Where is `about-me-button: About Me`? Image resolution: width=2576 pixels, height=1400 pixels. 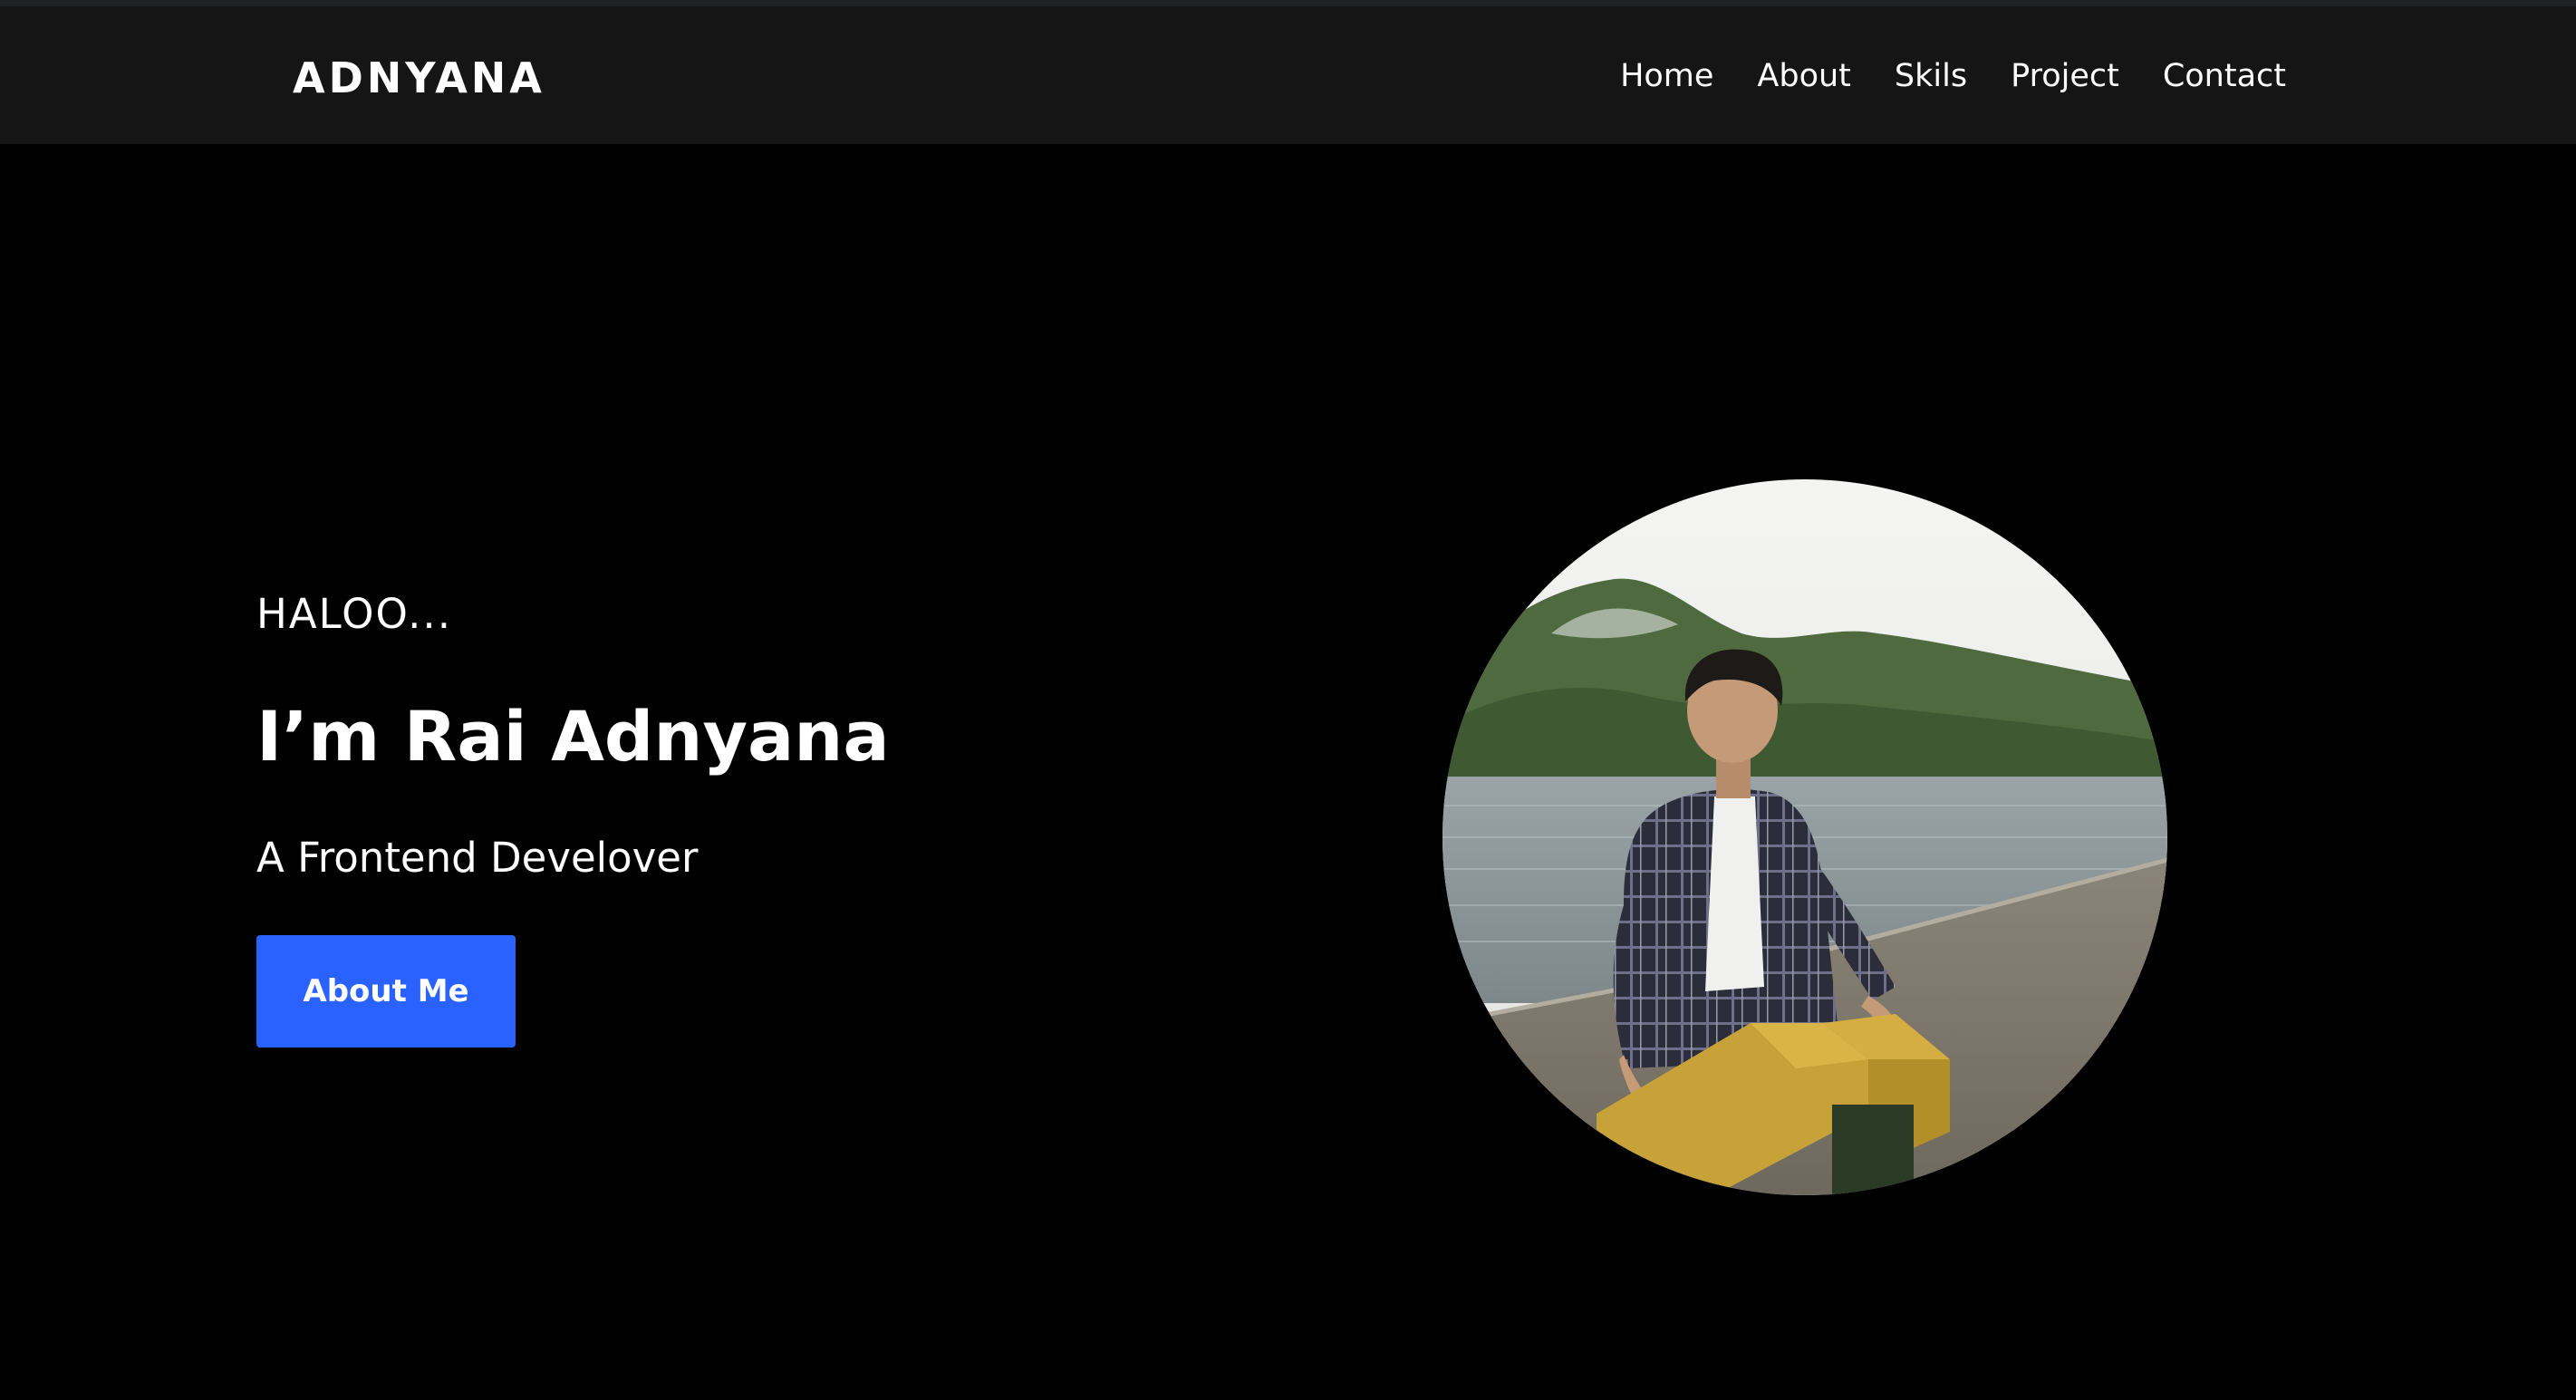
about-me-button: About Me is located at coordinates (386, 992).